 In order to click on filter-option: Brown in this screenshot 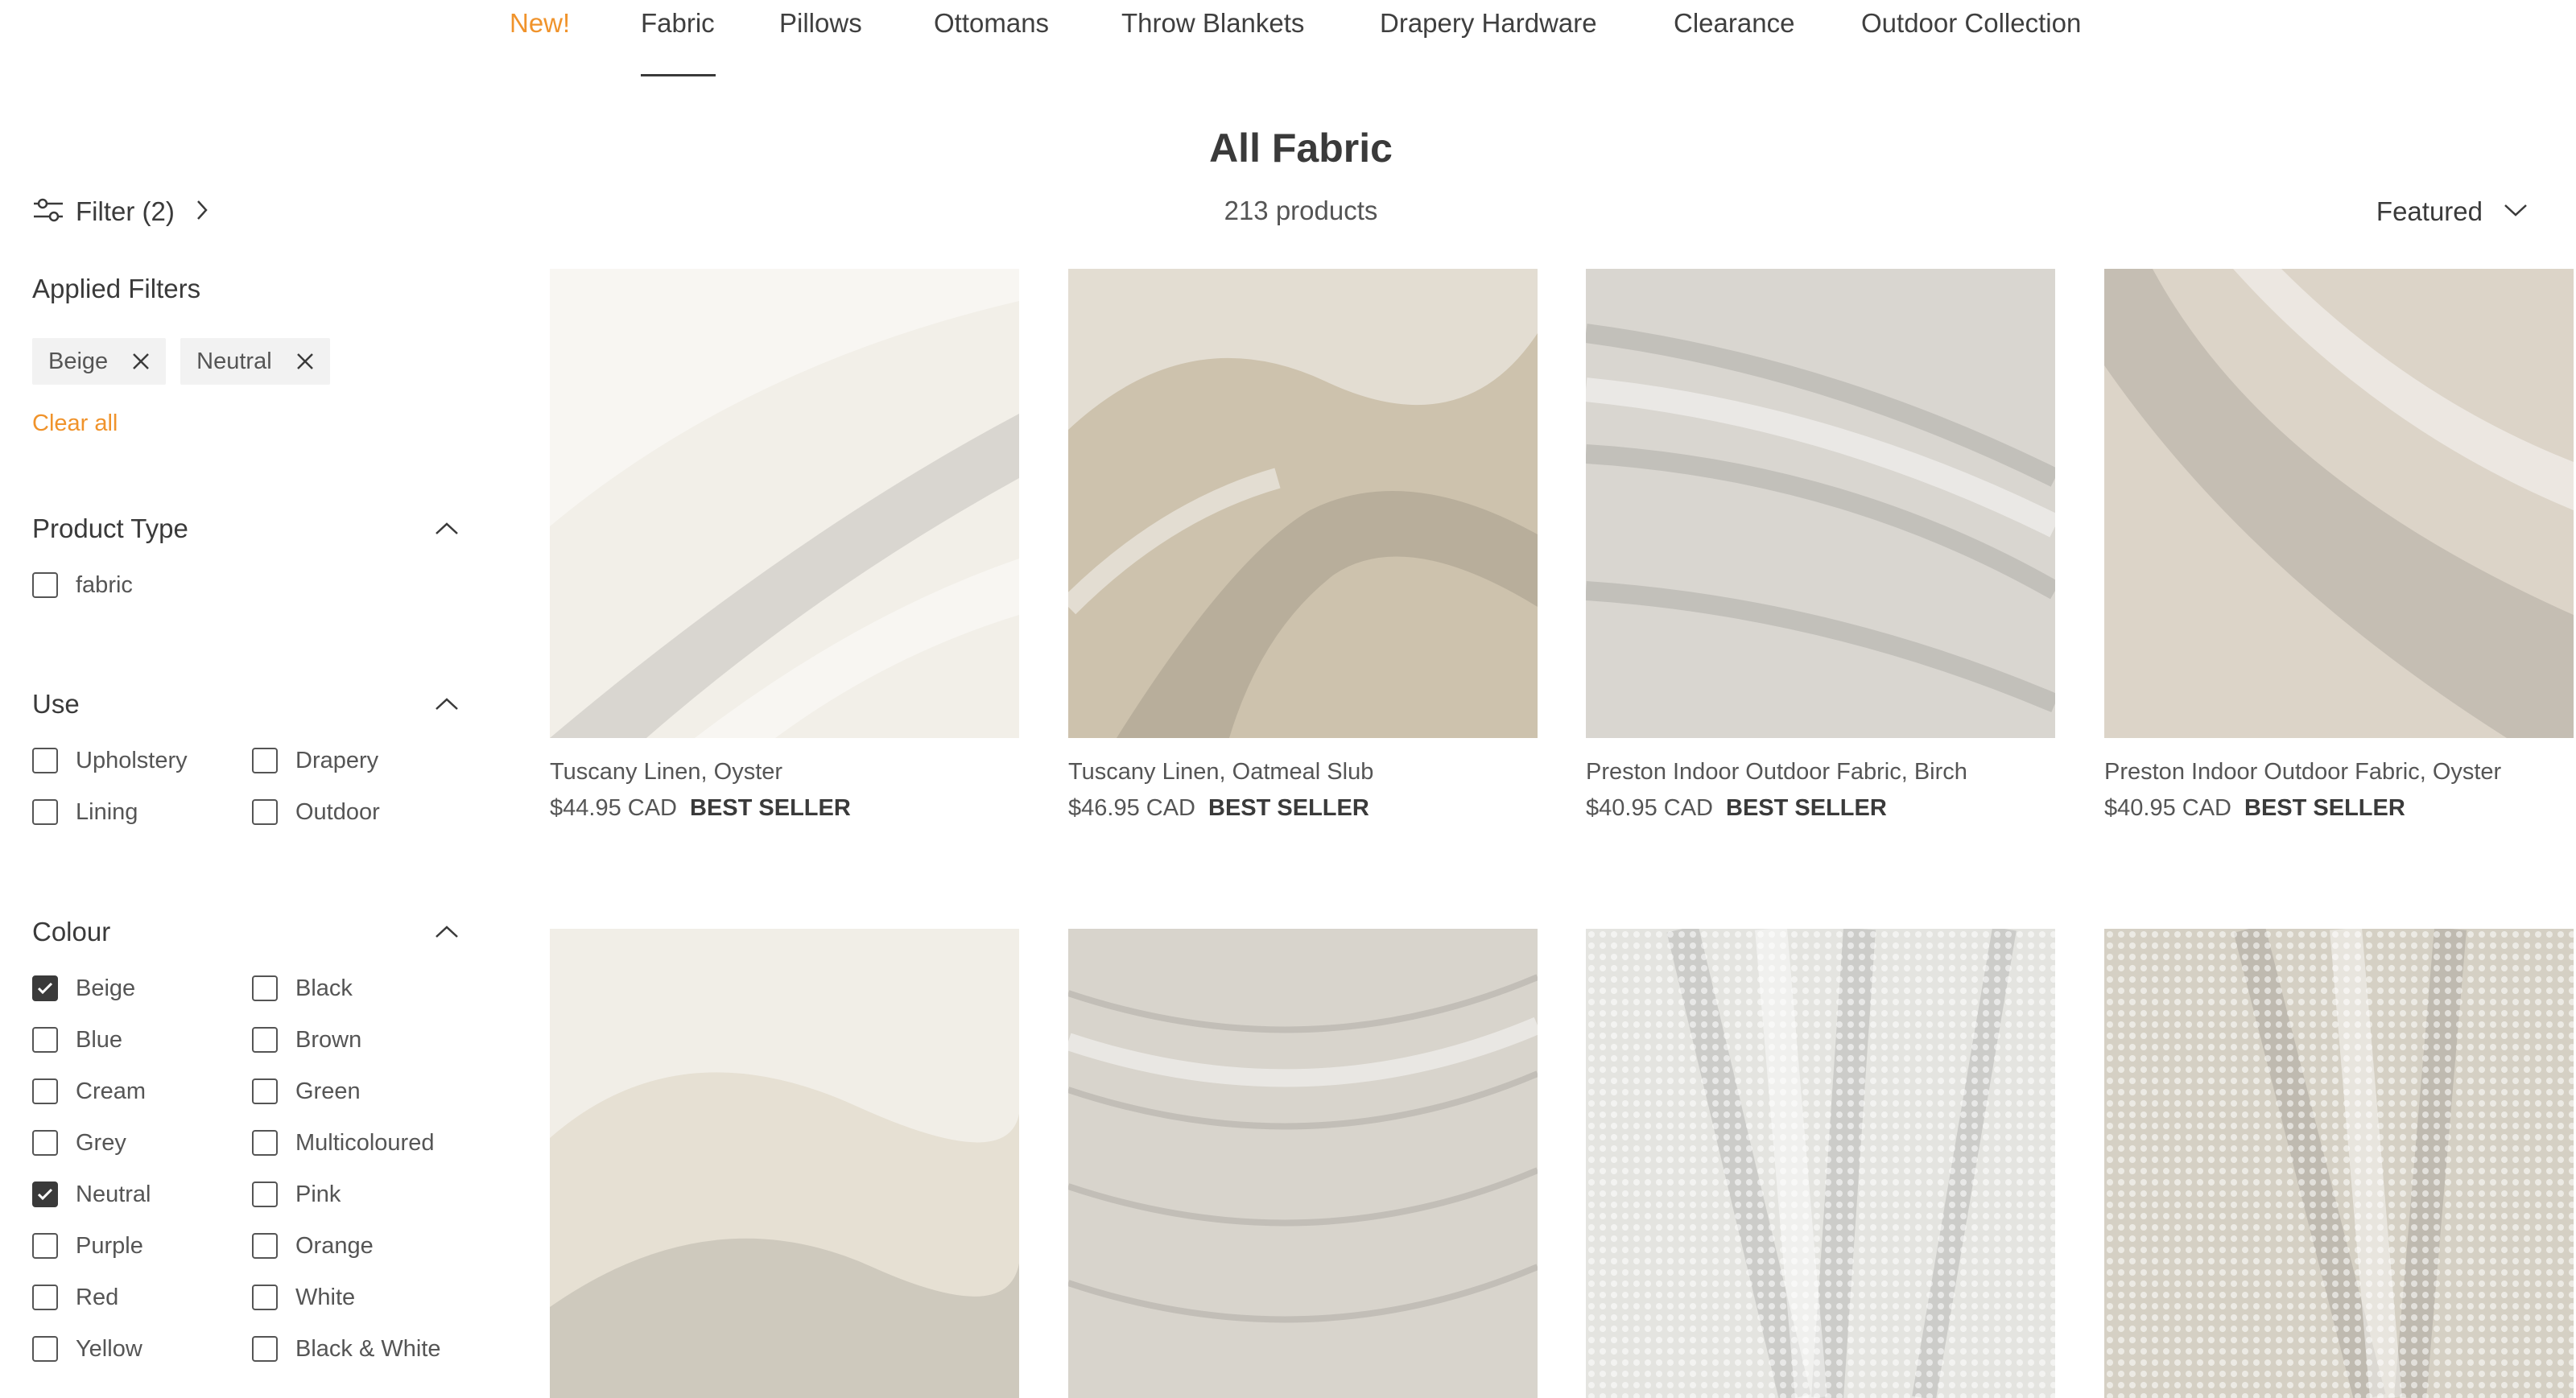, I will do `click(355, 1040)`.